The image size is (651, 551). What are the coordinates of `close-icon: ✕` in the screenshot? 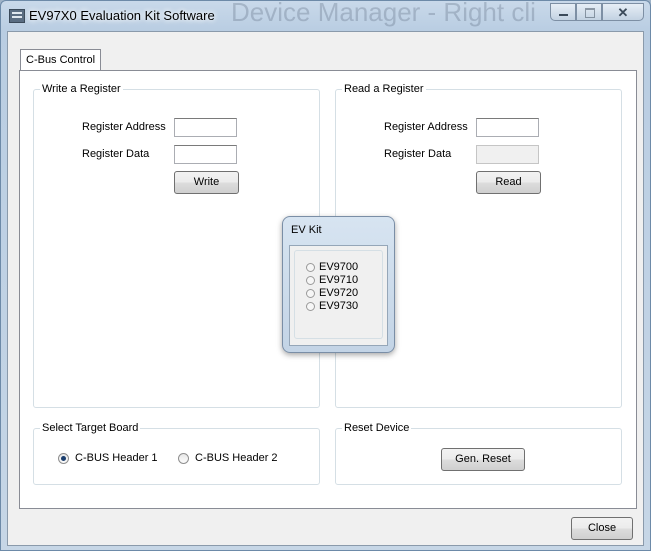 It's located at (623, 12).